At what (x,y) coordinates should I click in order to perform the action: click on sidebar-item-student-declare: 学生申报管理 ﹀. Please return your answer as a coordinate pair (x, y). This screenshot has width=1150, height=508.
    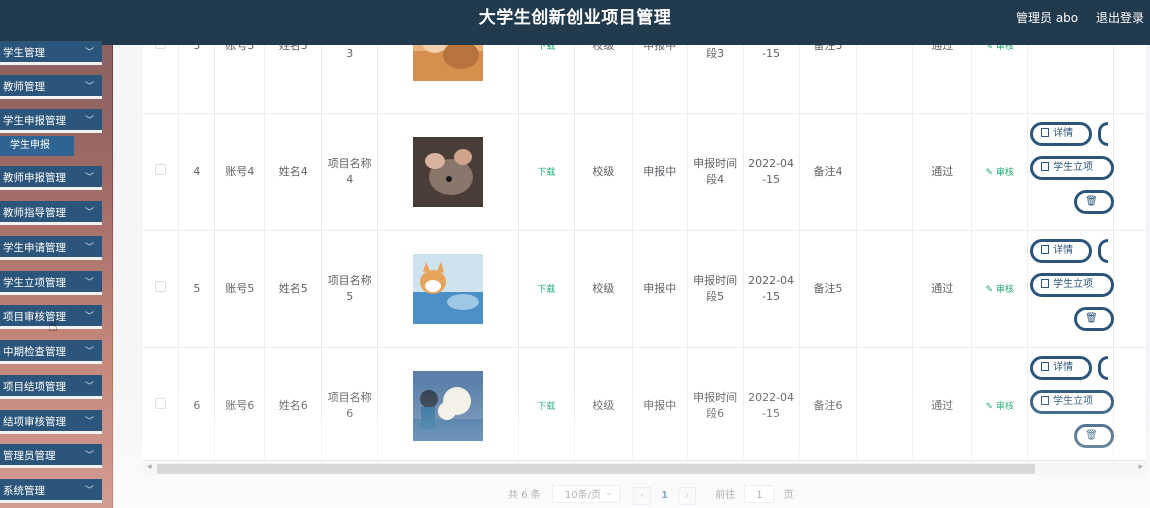
    Looking at the image, I should click on (51, 121).